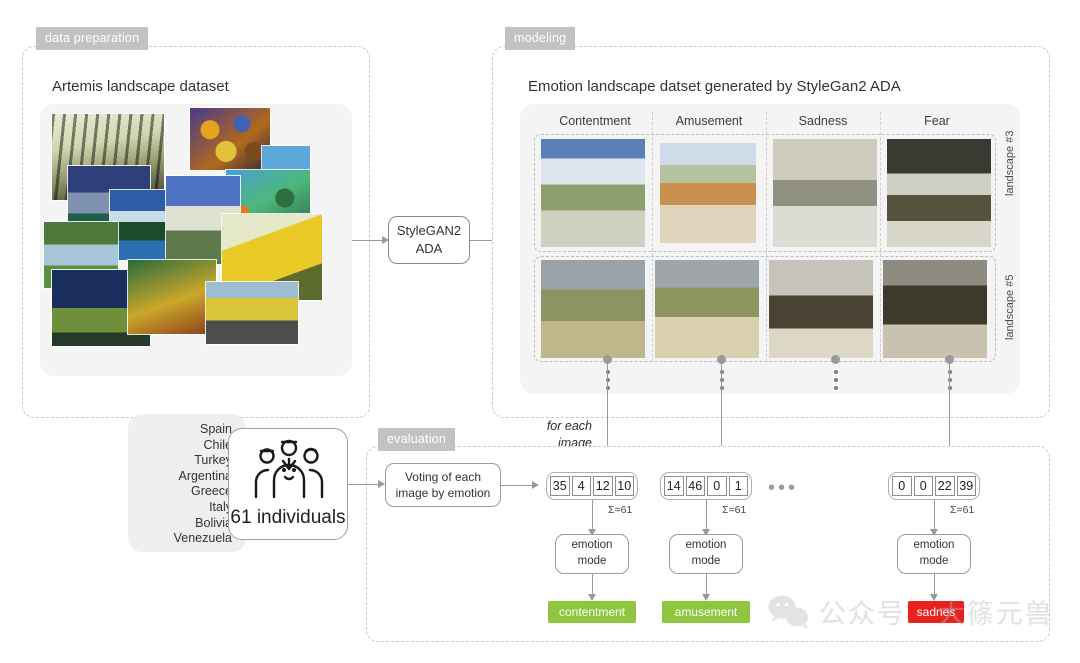 This screenshot has width=1080, height=663. I want to click on stylegan2-line1: StyleGAN2, so click(429, 231).